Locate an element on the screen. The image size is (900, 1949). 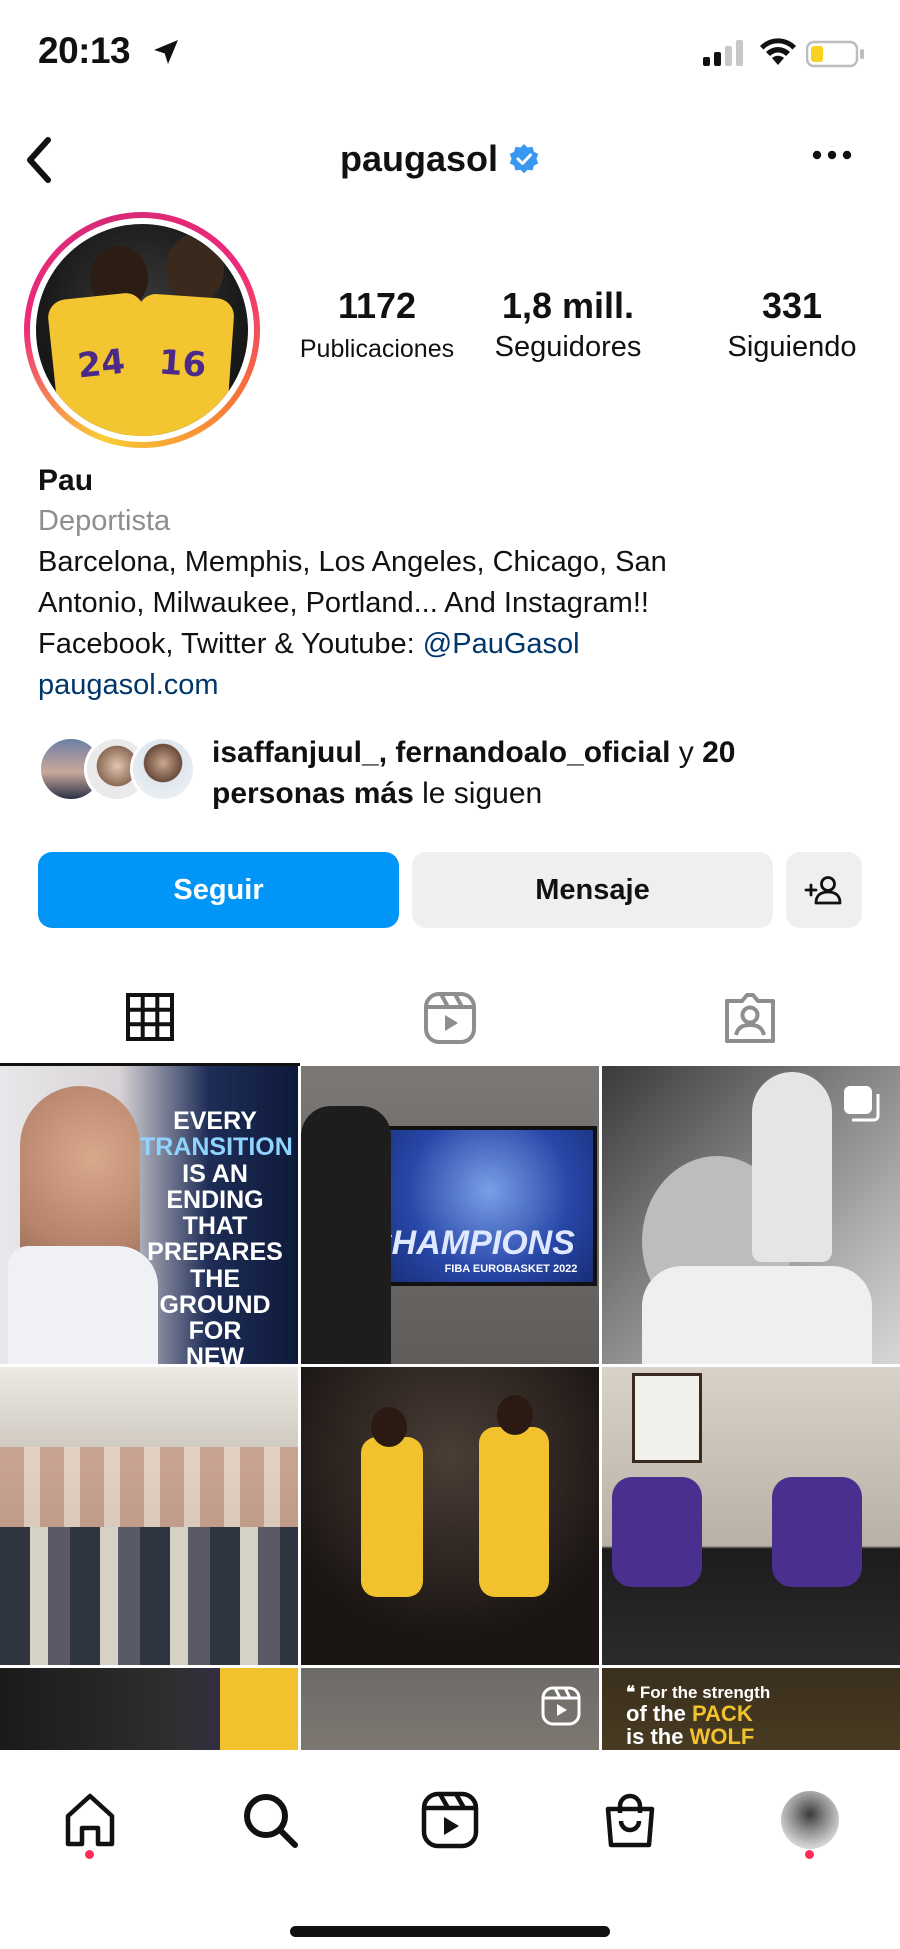
message-button: Mensaje is located at coordinates (592, 890).